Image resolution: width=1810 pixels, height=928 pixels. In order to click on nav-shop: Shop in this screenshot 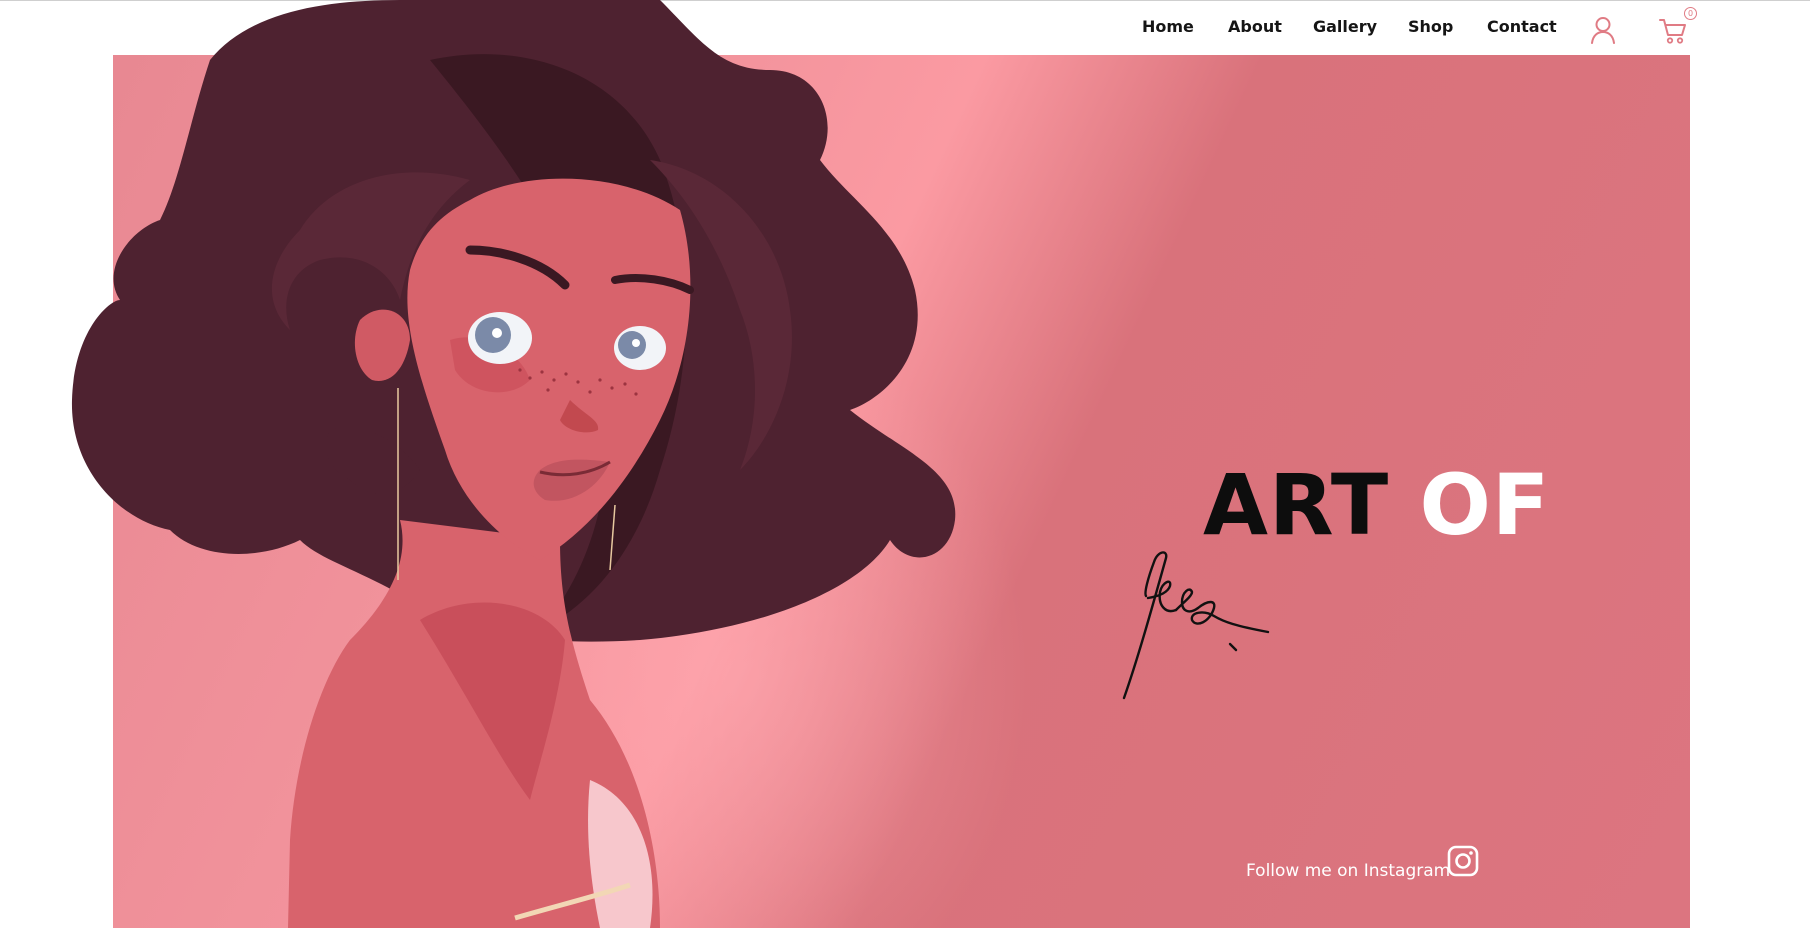, I will do `click(1430, 26)`.